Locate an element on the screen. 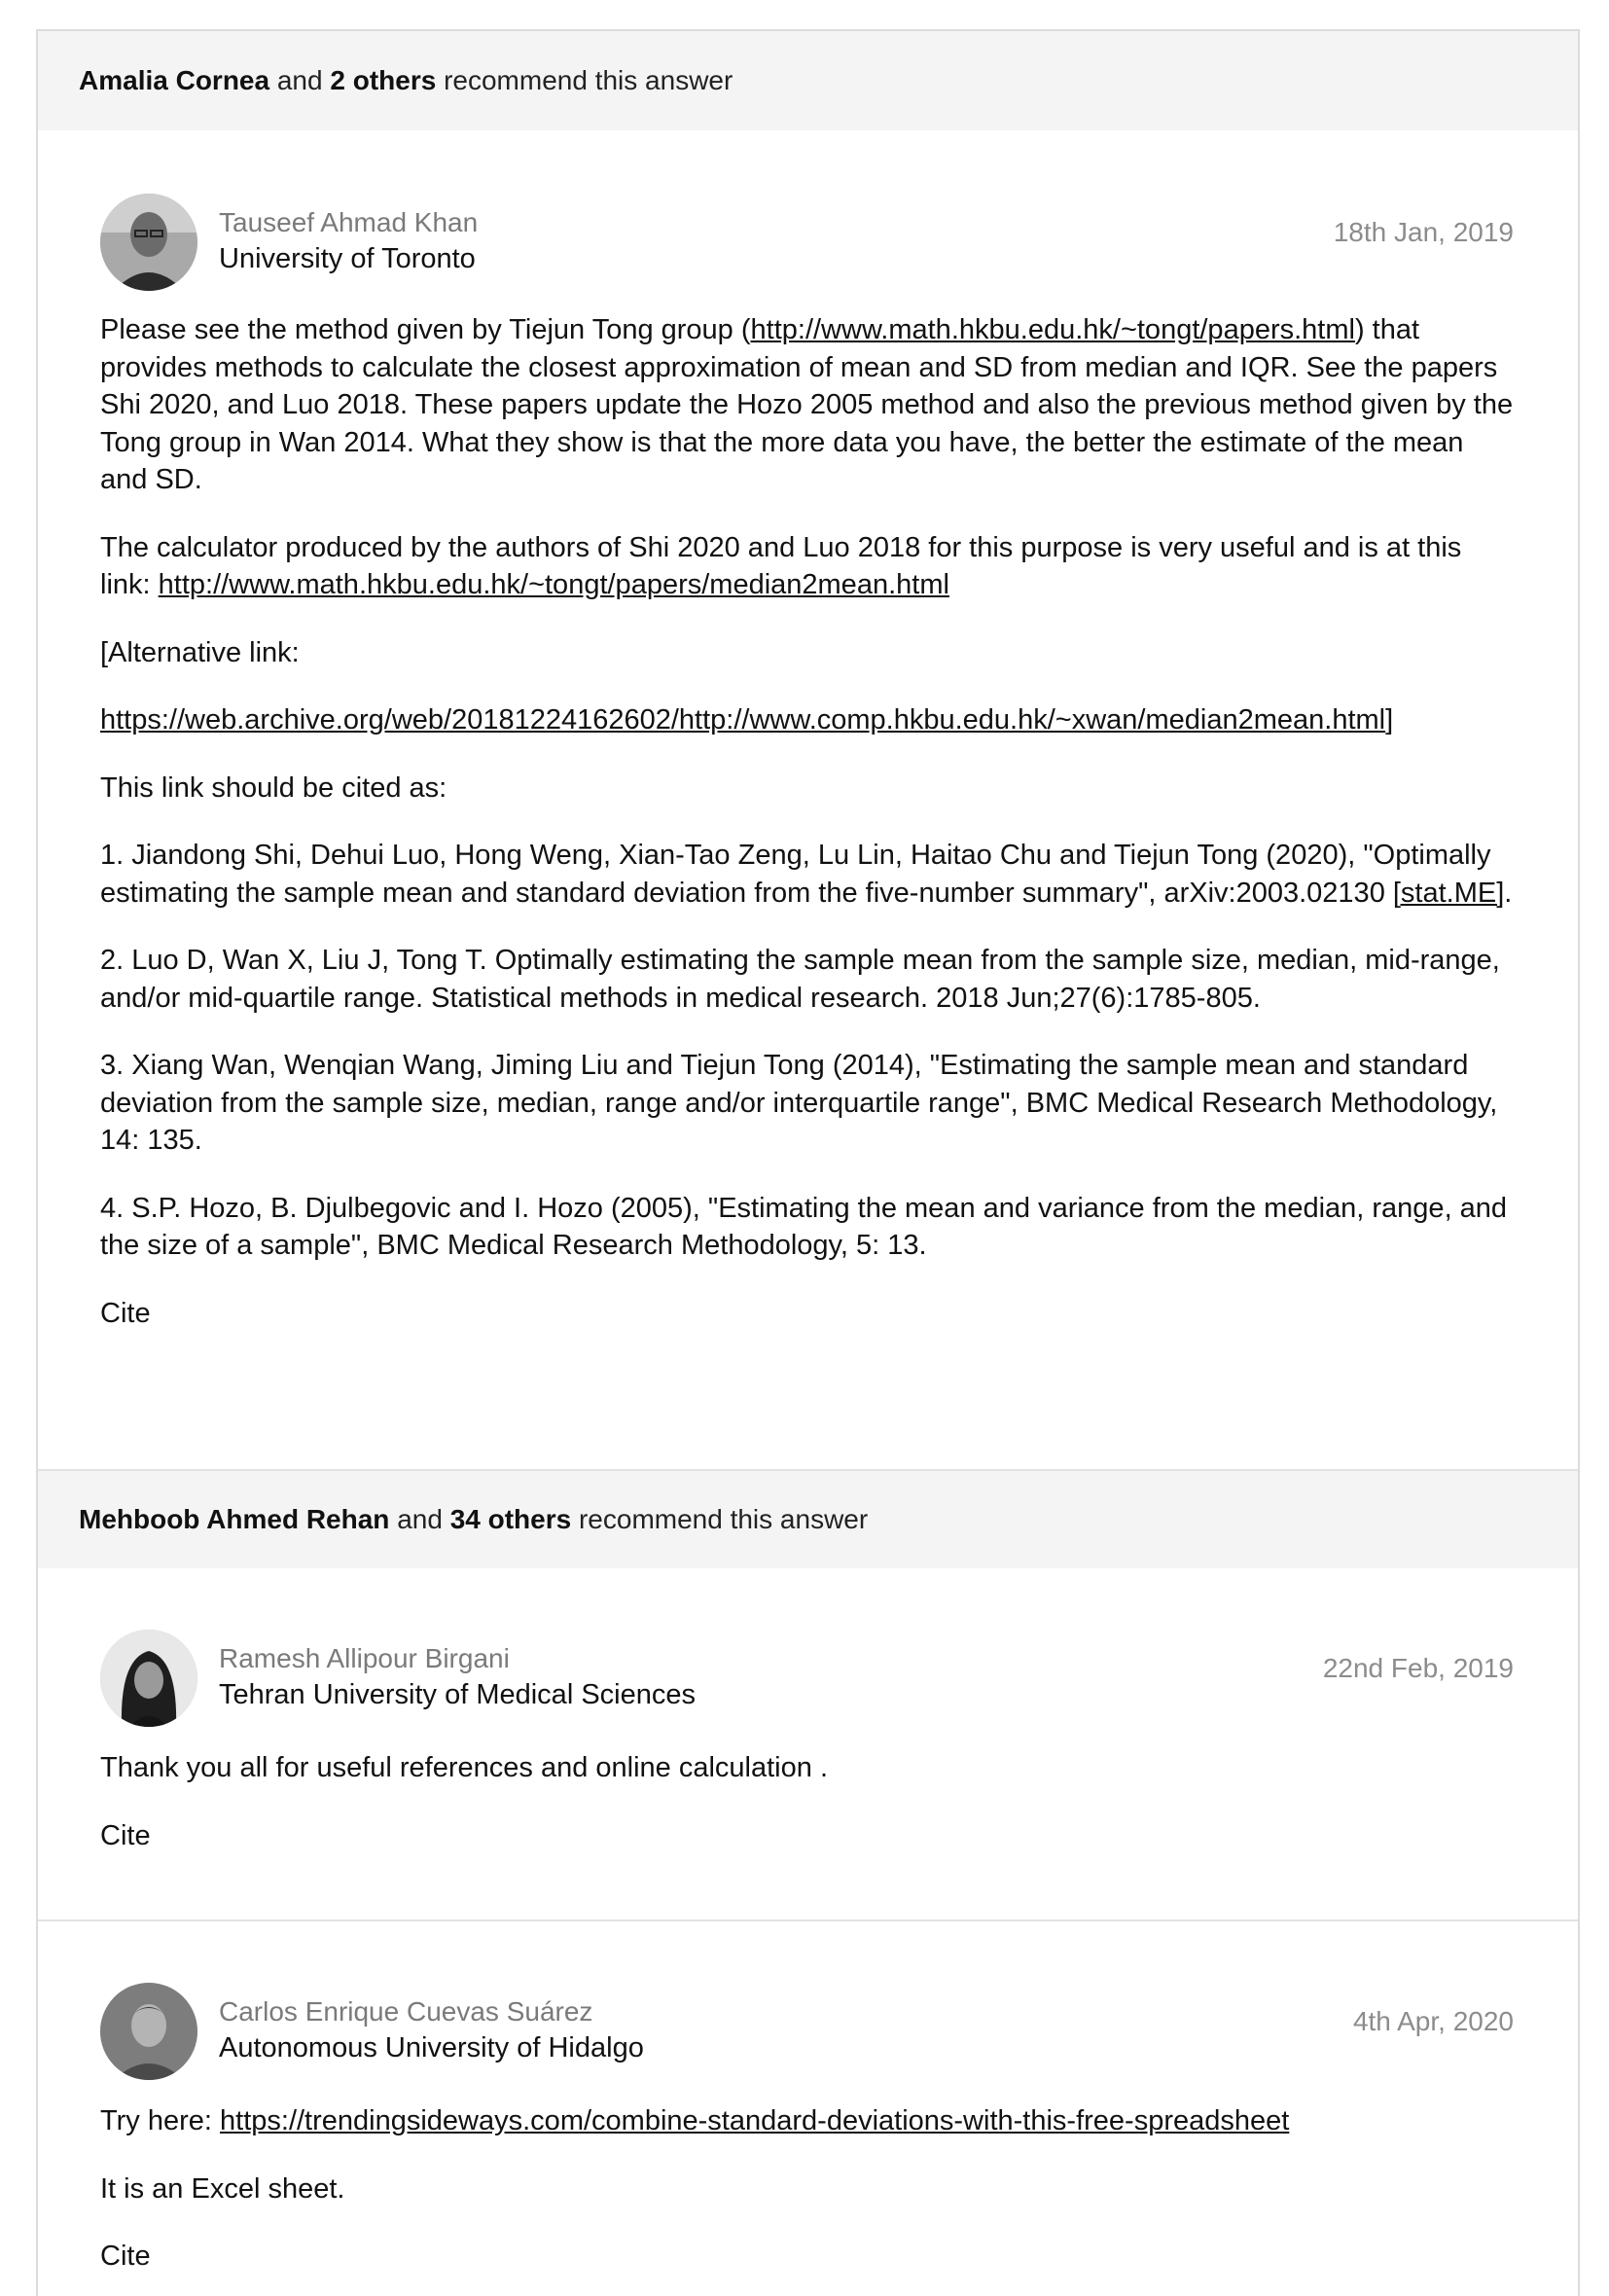 This screenshot has width=1609, height=2296. author-institution: University of Toronto is located at coordinates (349, 258).